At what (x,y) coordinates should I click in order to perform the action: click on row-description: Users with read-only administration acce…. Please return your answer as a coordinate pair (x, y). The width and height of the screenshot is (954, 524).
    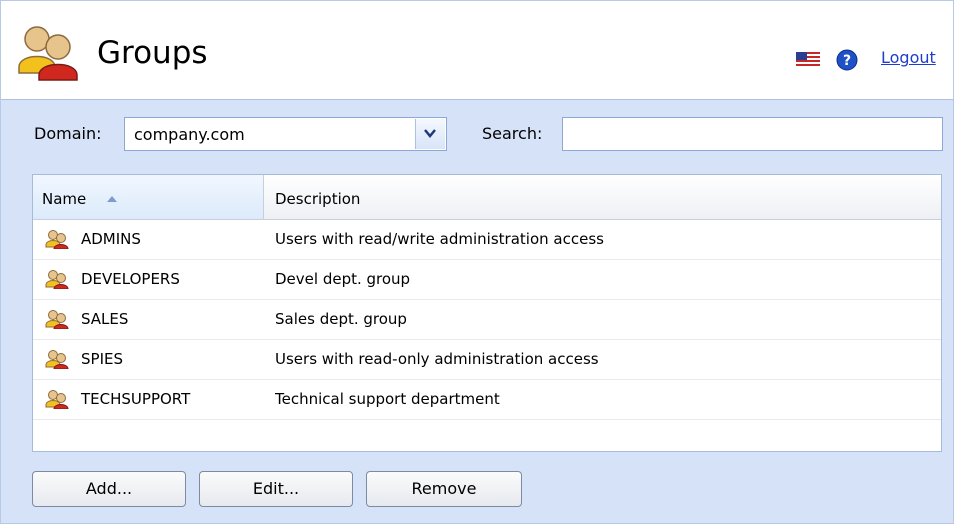
    Looking at the image, I should click on (437, 359).